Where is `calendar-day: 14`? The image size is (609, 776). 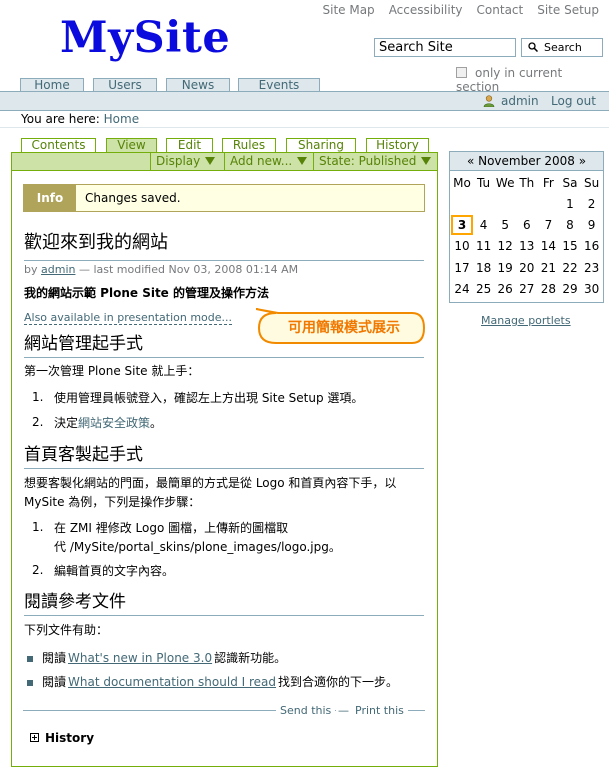 calendar-day: 14 is located at coordinates (548, 246).